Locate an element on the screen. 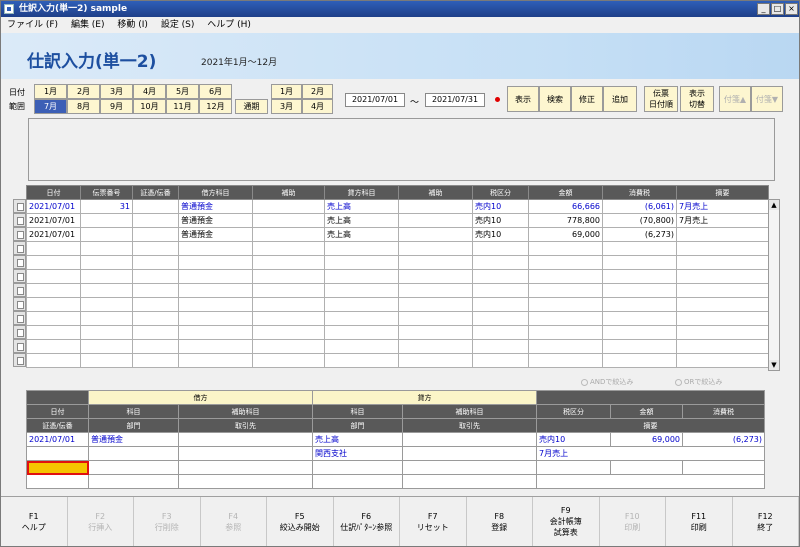  or-filter-radio: ORで絞込み is located at coordinates (698, 382).